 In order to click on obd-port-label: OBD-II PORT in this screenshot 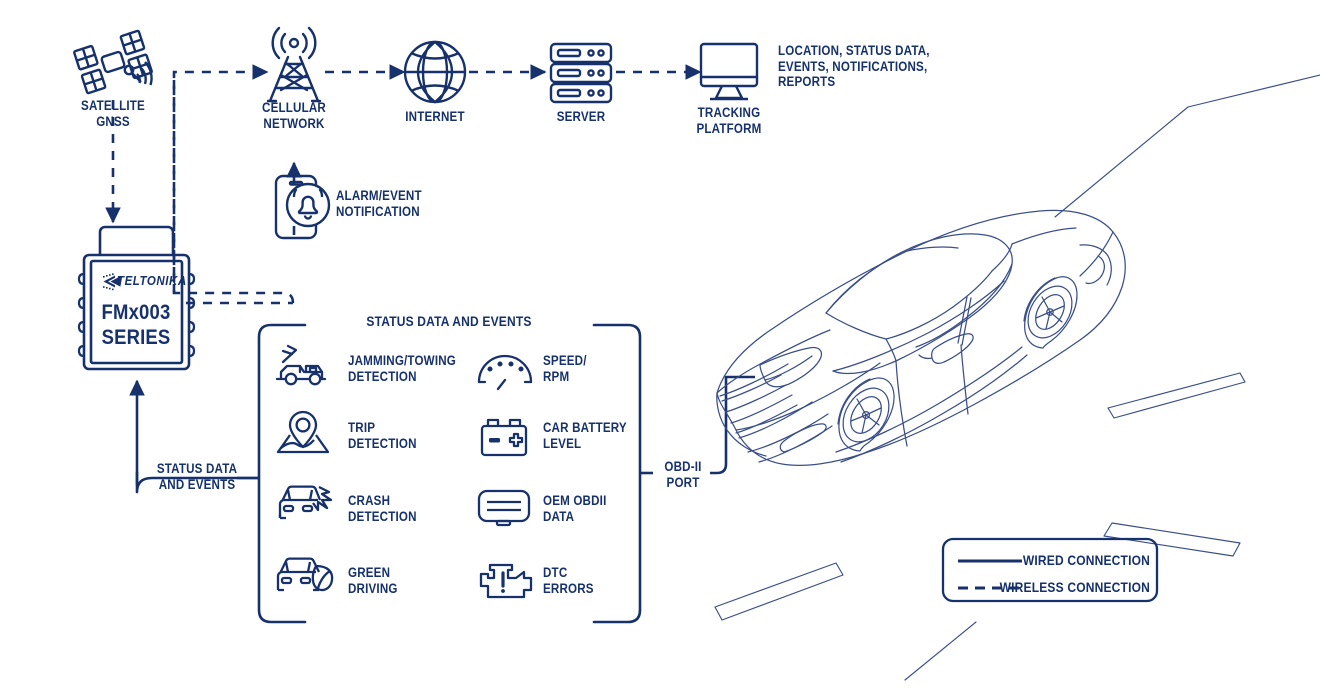, I will do `click(683, 474)`.